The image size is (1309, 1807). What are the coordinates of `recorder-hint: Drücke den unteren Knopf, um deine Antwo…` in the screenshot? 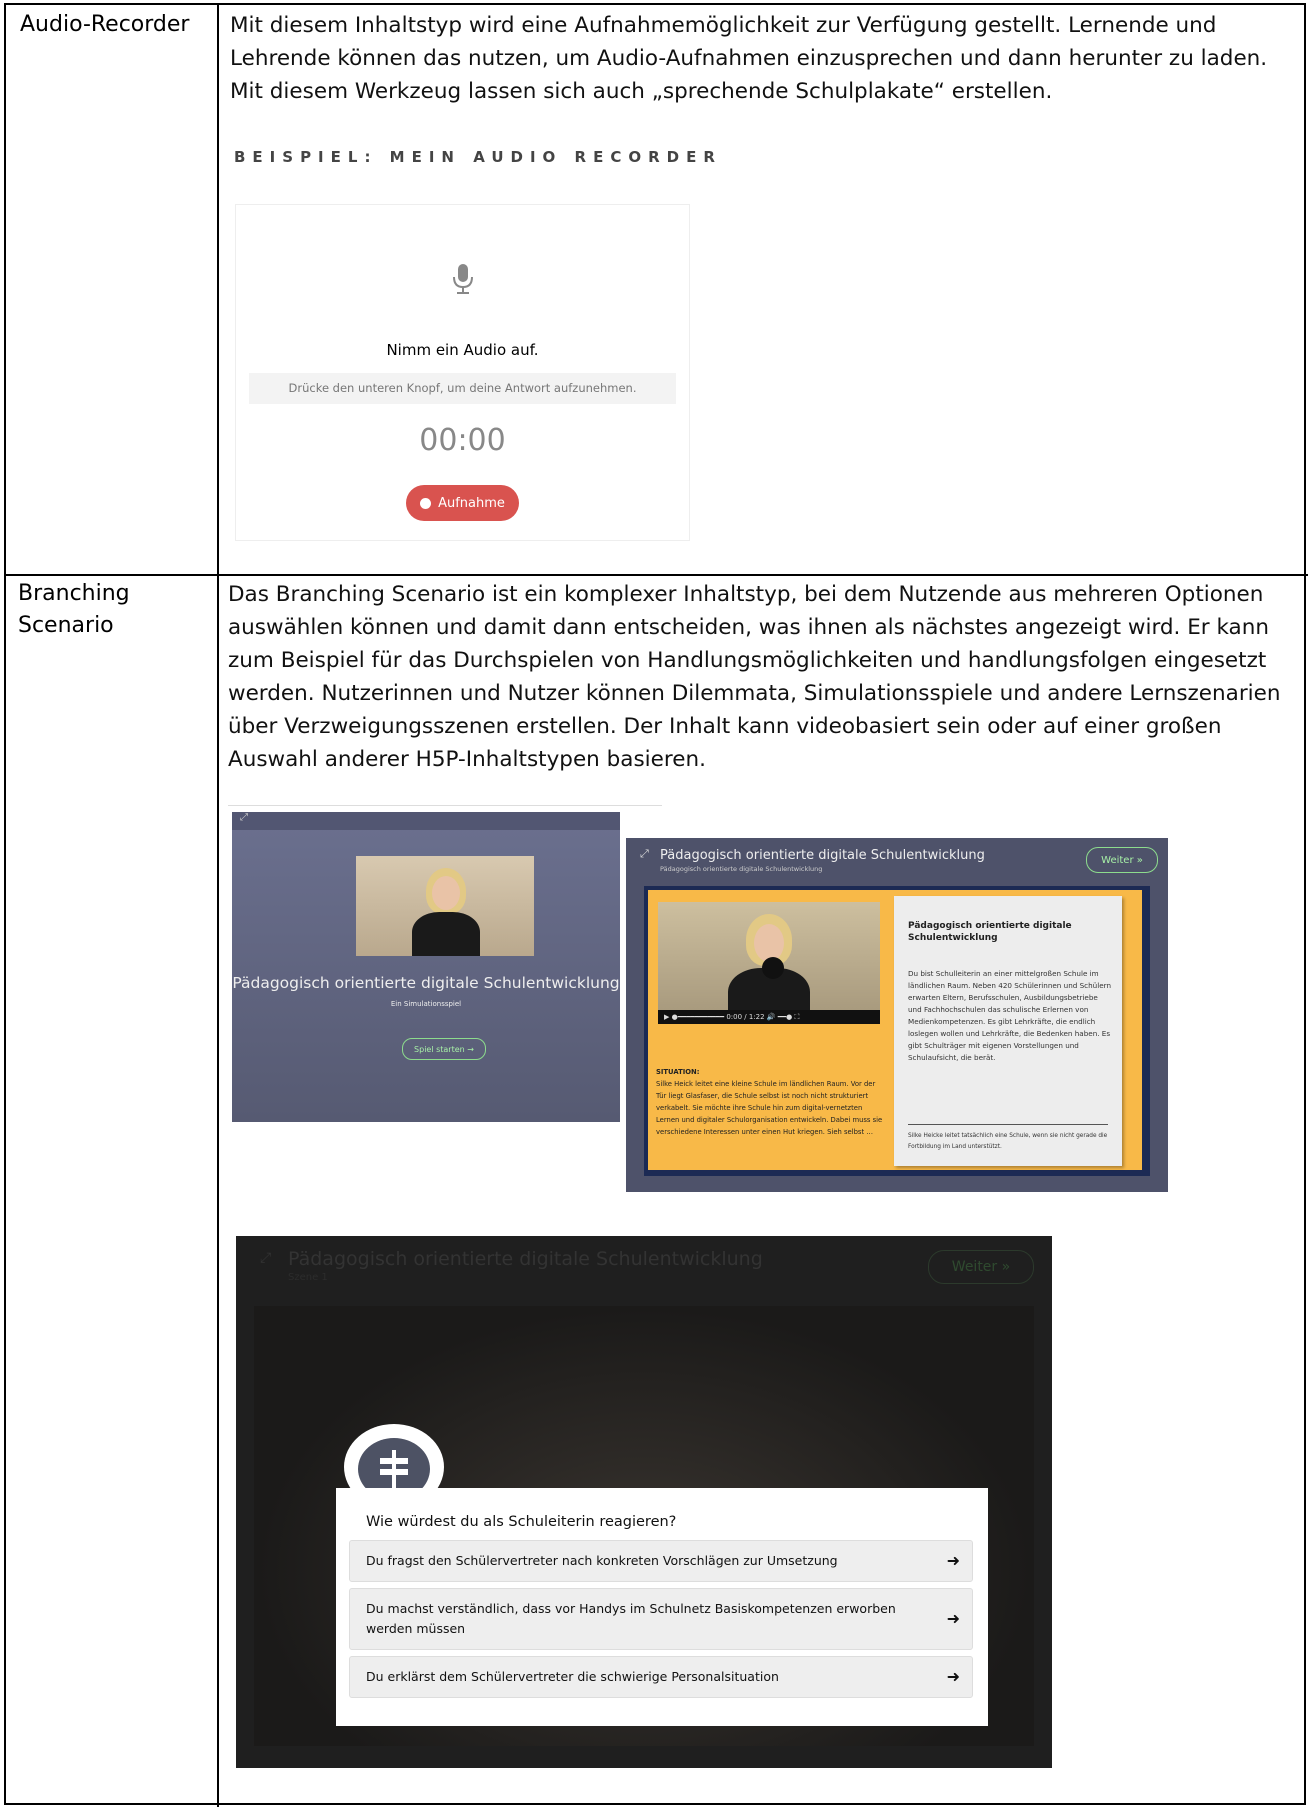 It's located at (462, 388).